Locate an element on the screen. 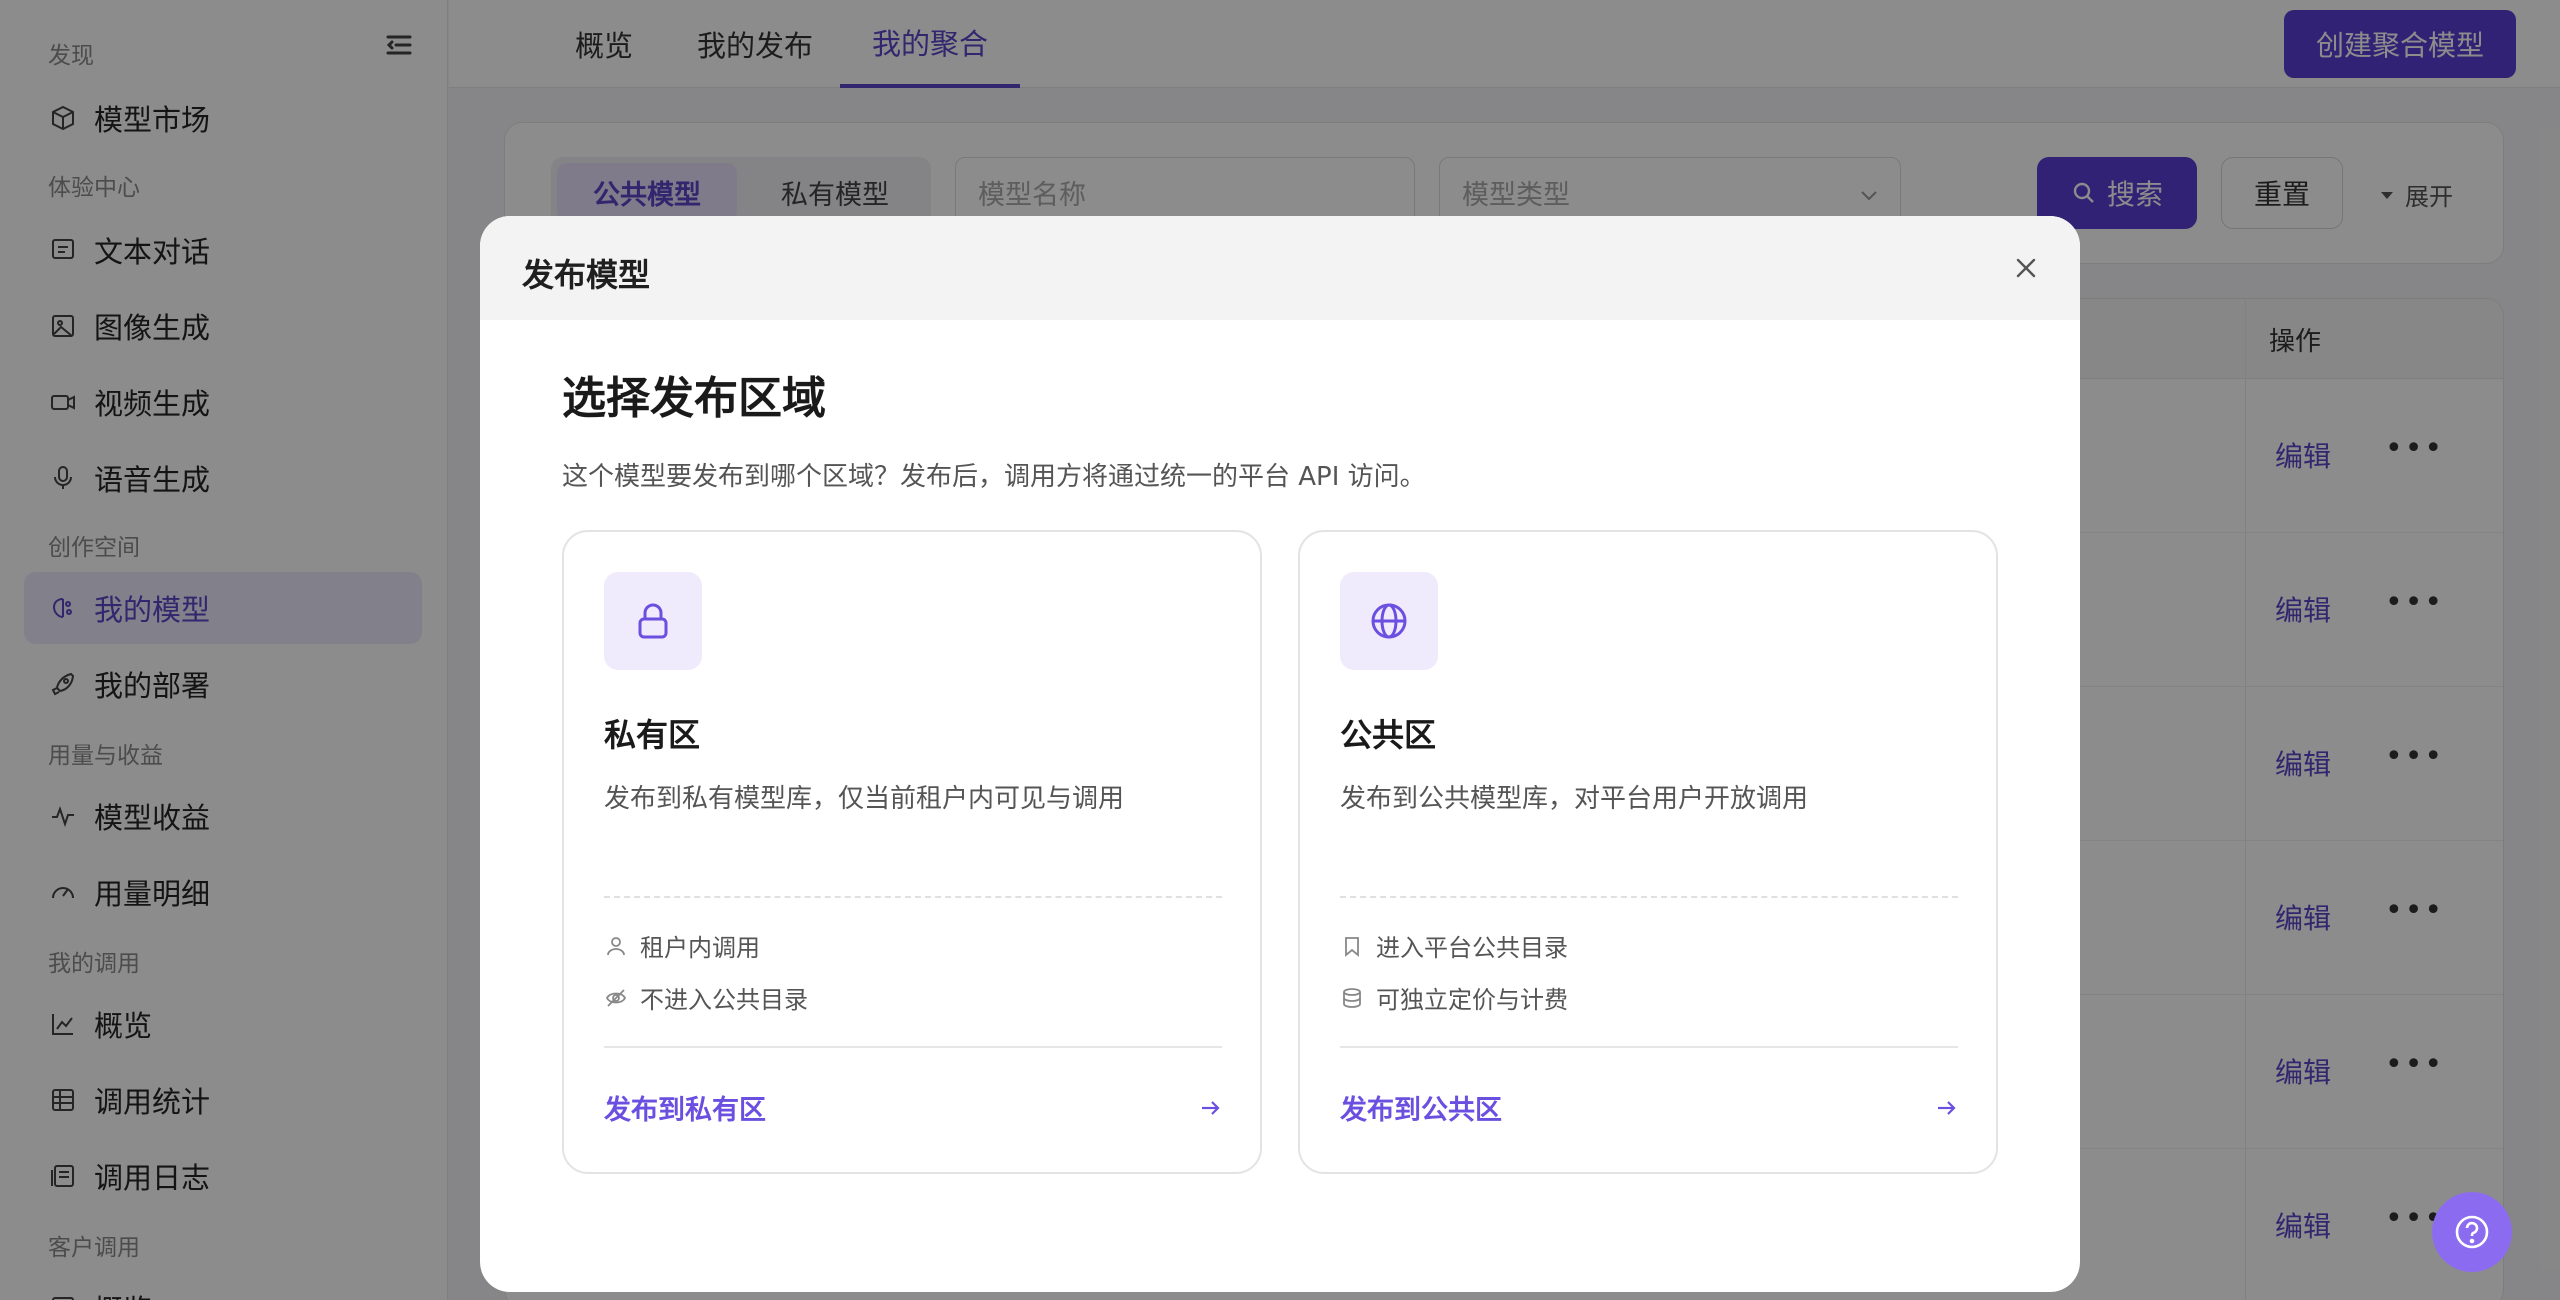  card-description: 发布到私有模型库，仅当前租户内可见与调用 is located at coordinates (864, 799).